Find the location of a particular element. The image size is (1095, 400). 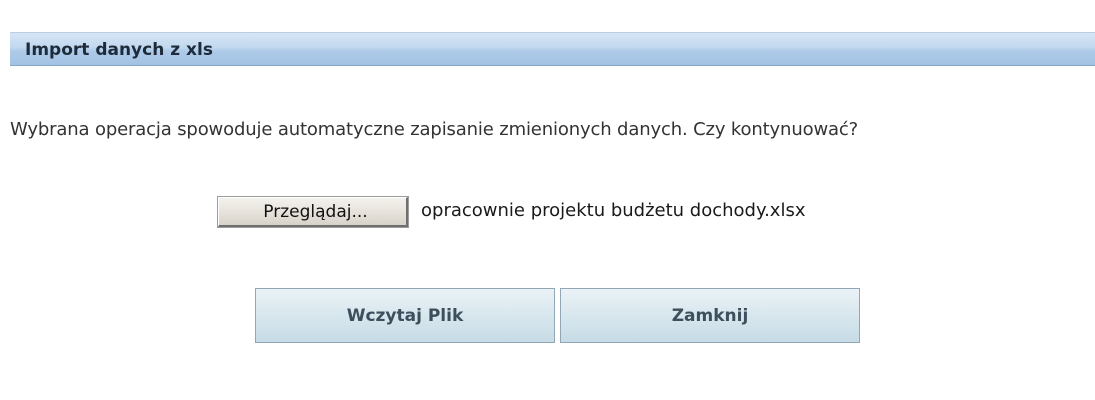

dialog-title-bar: Import danych z xls is located at coordinates (552, 49).